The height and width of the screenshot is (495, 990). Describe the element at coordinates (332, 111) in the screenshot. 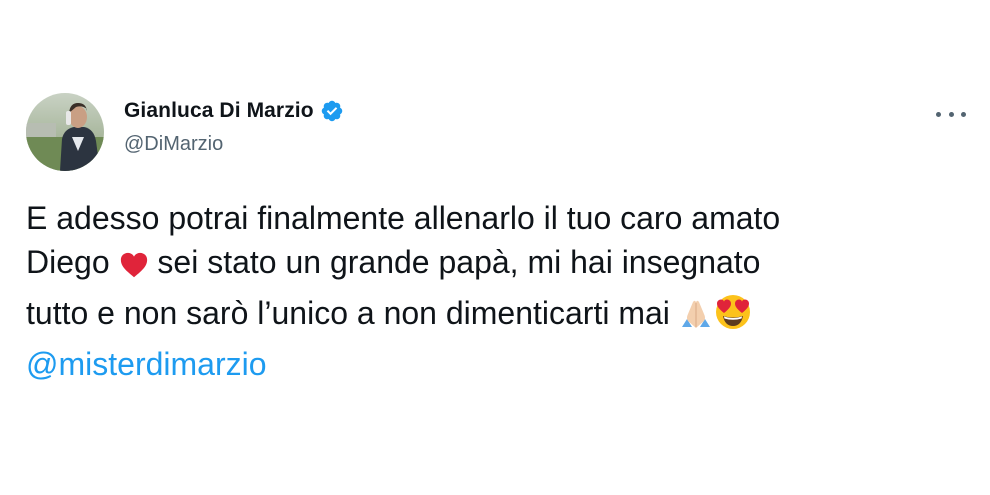

I see `verified-badge-icon` at that location.